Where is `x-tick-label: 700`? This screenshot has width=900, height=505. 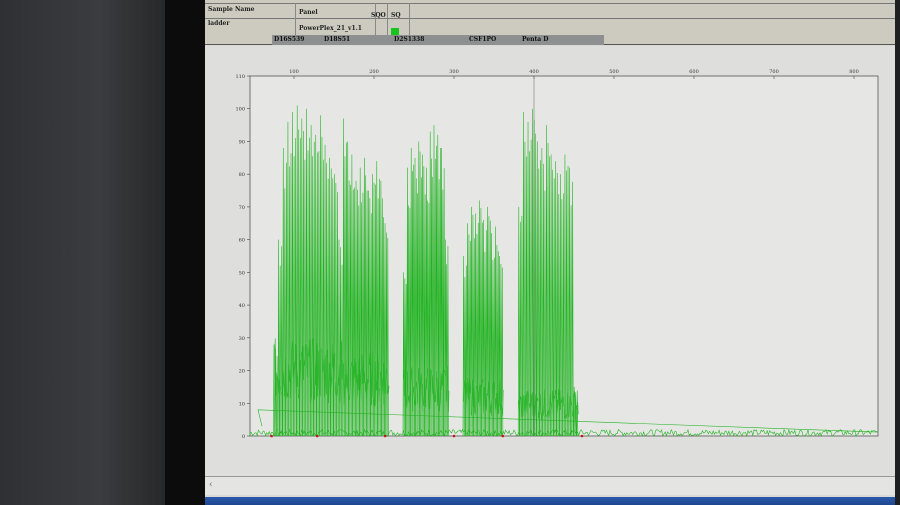
x-tick-label: 700 is located at coordinates (774, 72).